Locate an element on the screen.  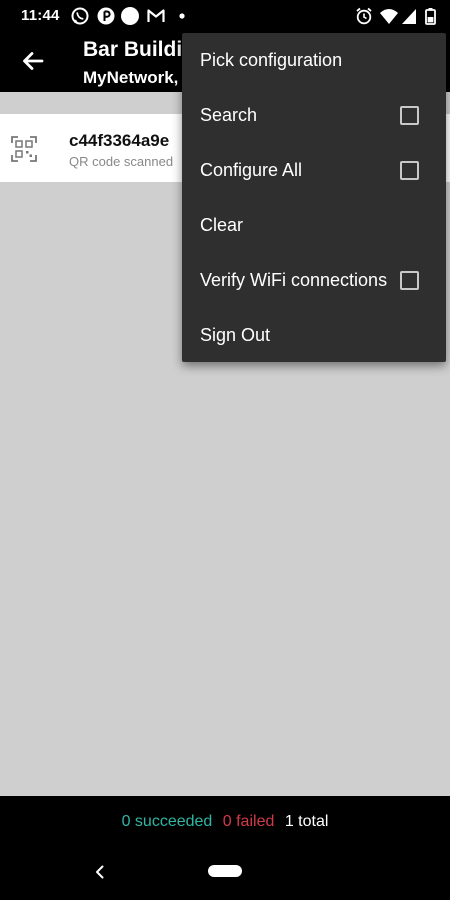
verify-wifi-checkbox is located at coordinates (409, 280).